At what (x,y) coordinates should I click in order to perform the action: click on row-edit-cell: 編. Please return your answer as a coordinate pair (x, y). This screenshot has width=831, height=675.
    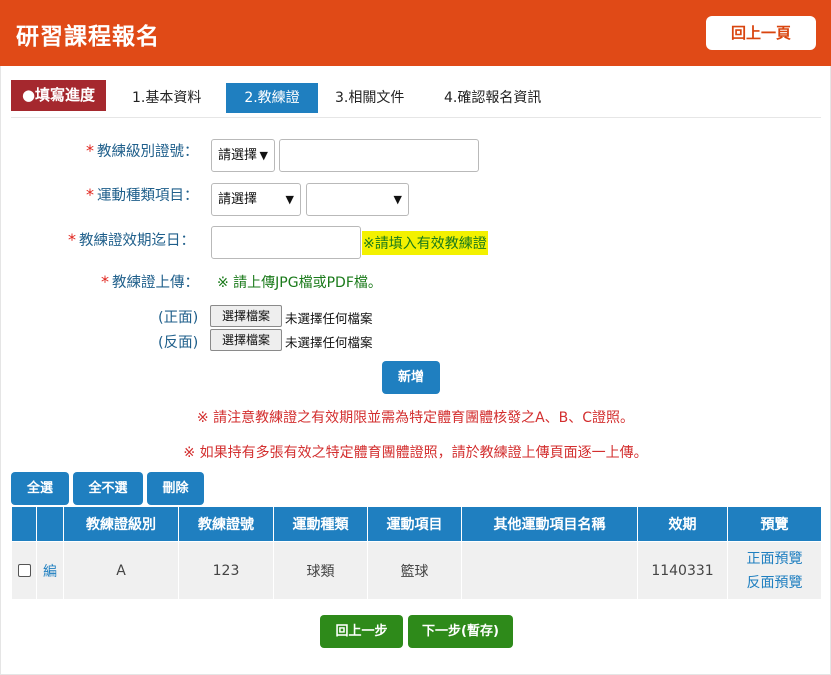
    Looking at the image, I should click on (50, 570).